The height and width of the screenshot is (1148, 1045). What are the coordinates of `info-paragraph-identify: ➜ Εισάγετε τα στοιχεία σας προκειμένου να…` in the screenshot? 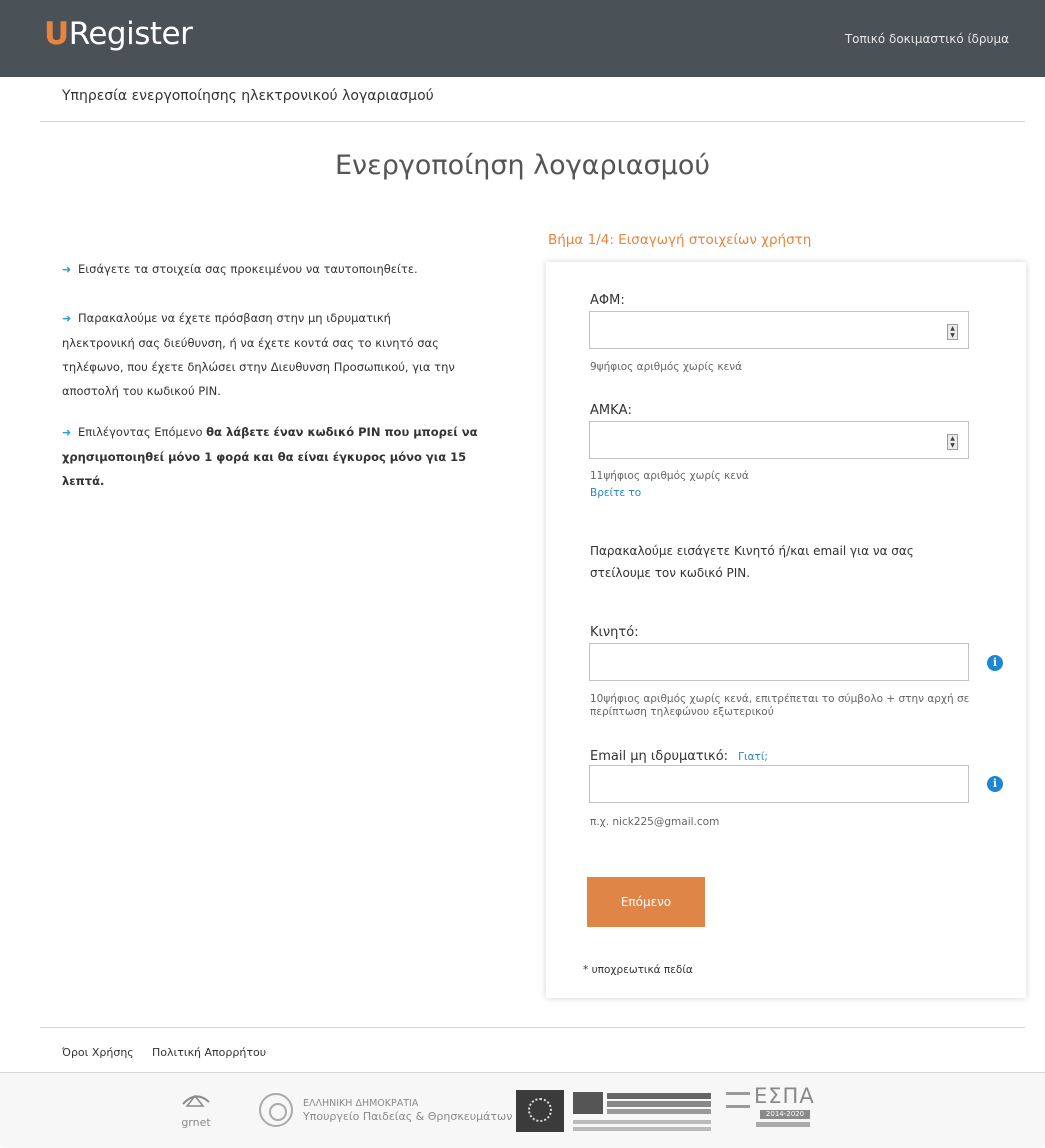 It's located at (282, 269).